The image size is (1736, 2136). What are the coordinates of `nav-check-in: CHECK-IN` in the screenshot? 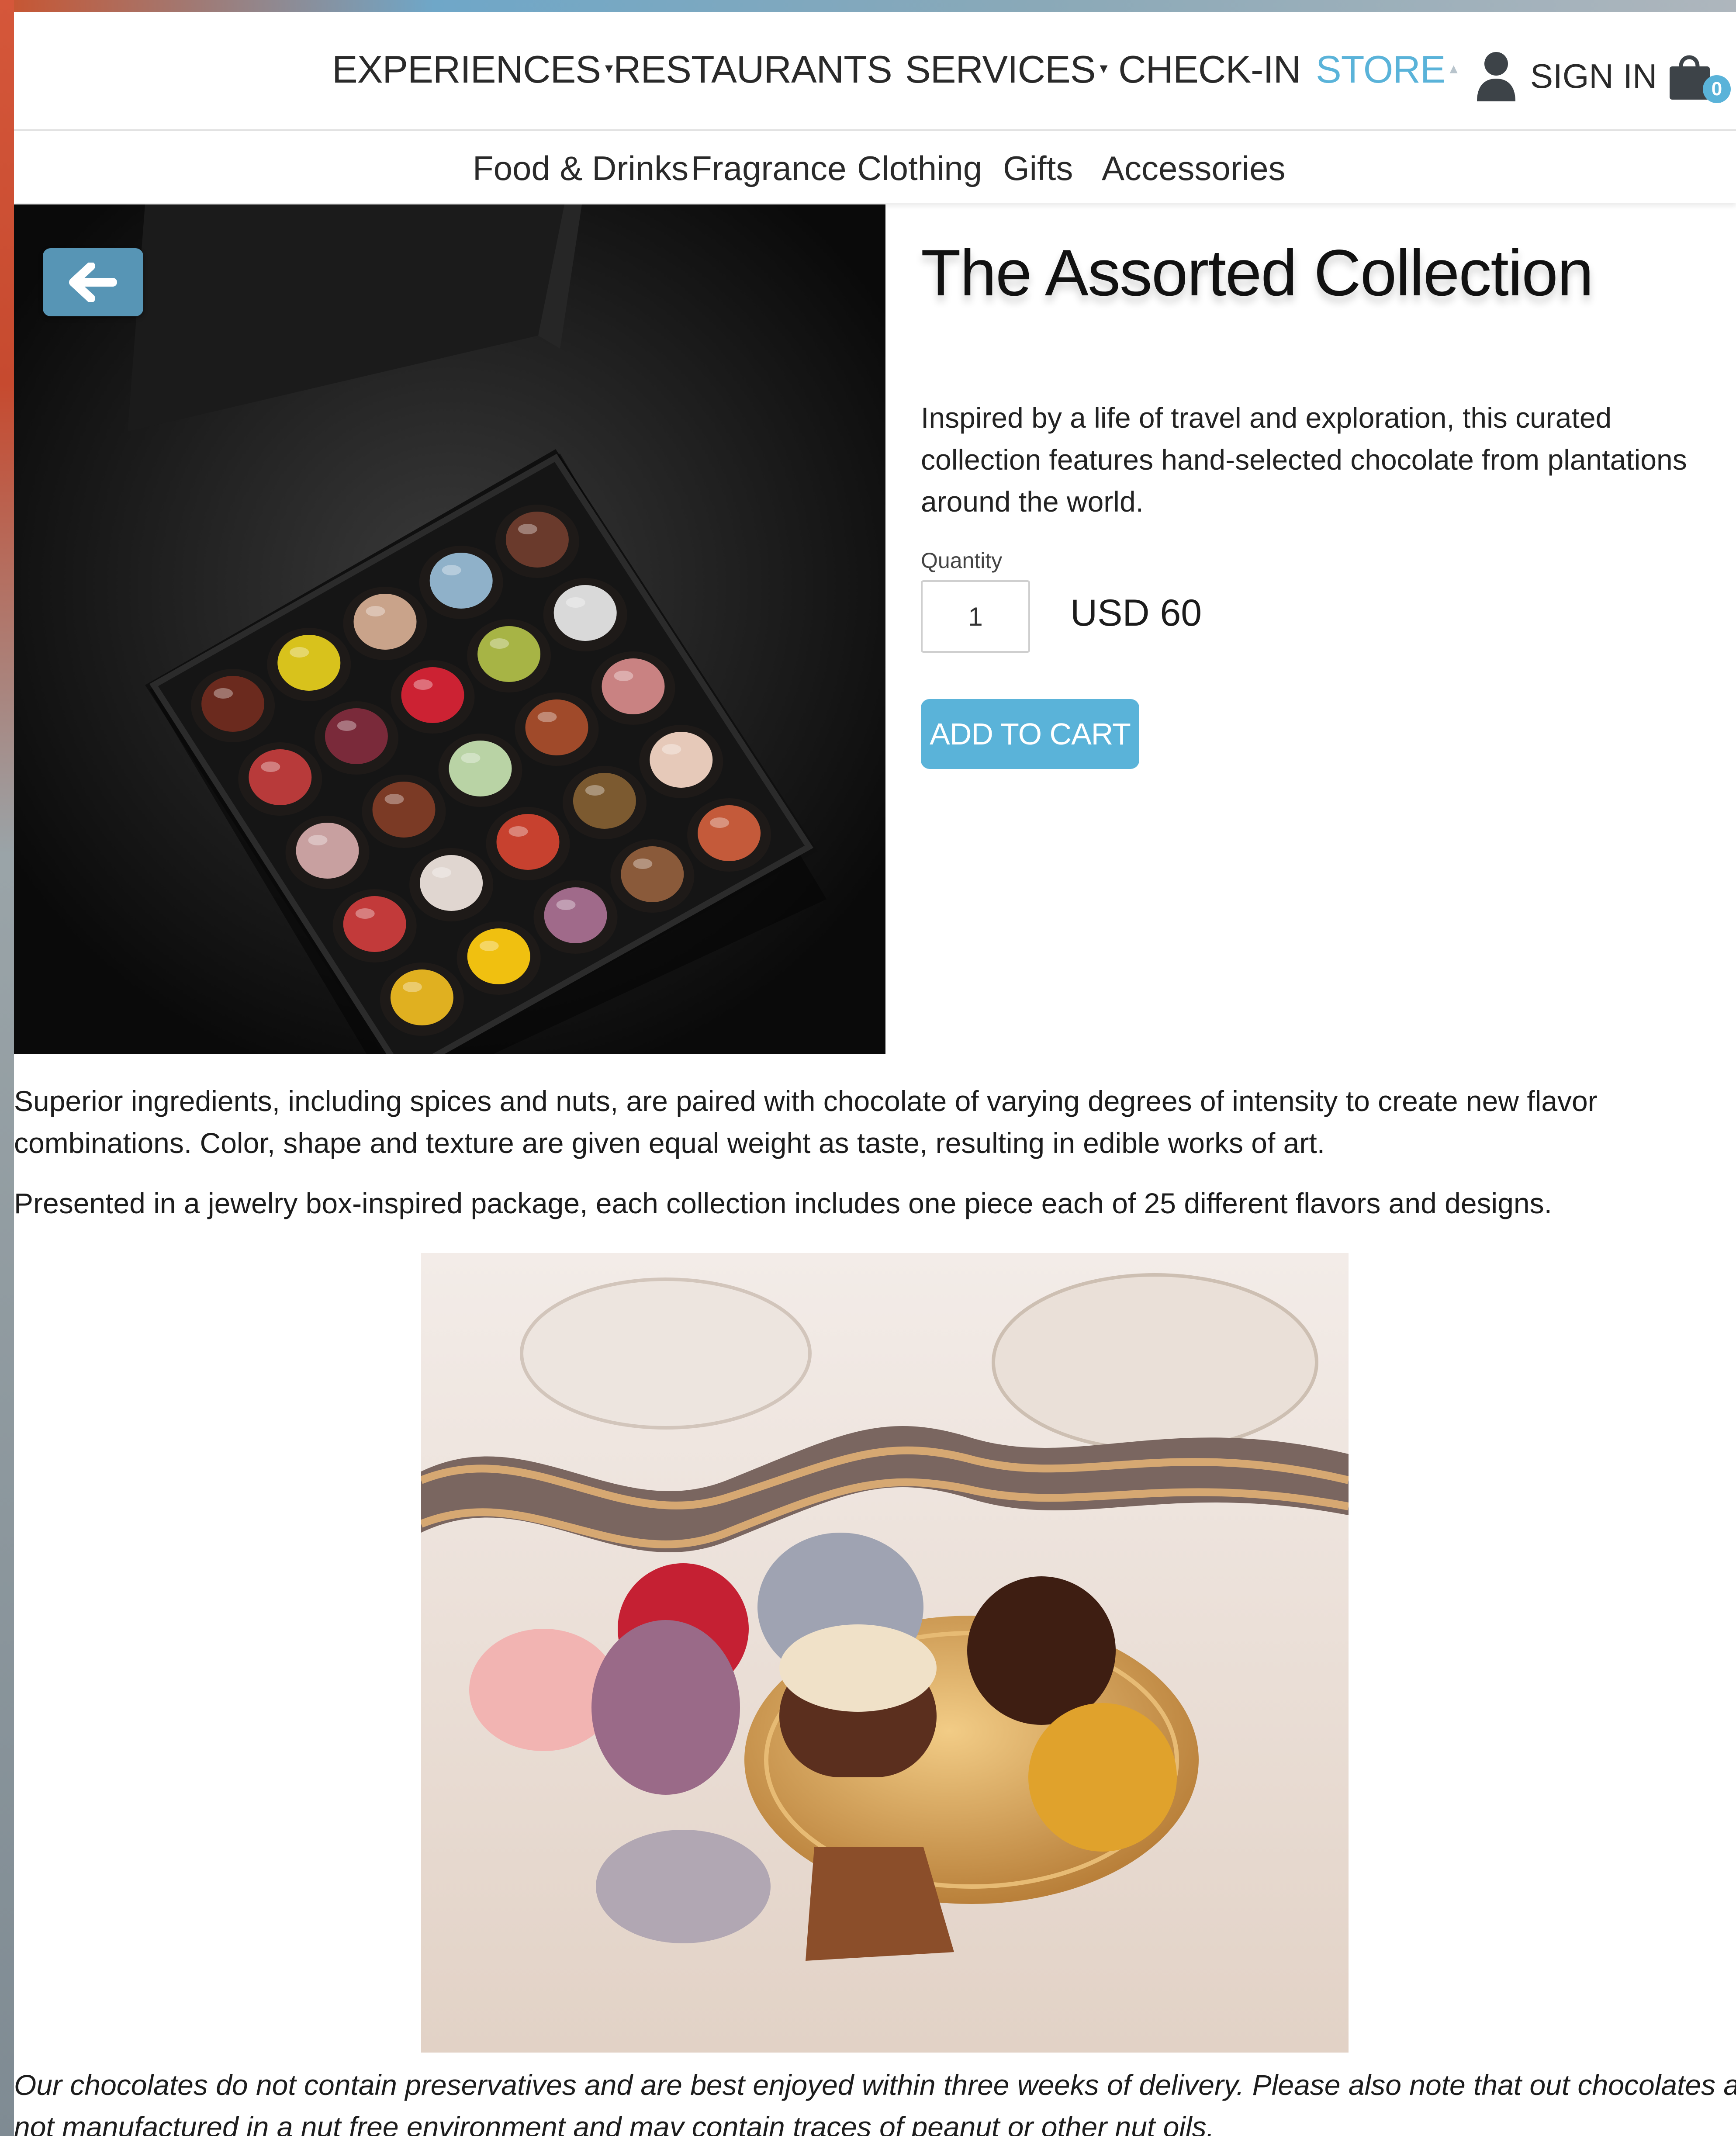 It's located at (1210, 69).